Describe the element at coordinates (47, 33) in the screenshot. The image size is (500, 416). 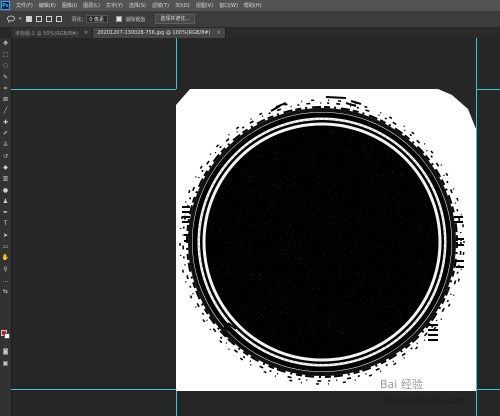
I see `tab-label: 未标题-1 @ 50%(RGB/8#)` at that location.